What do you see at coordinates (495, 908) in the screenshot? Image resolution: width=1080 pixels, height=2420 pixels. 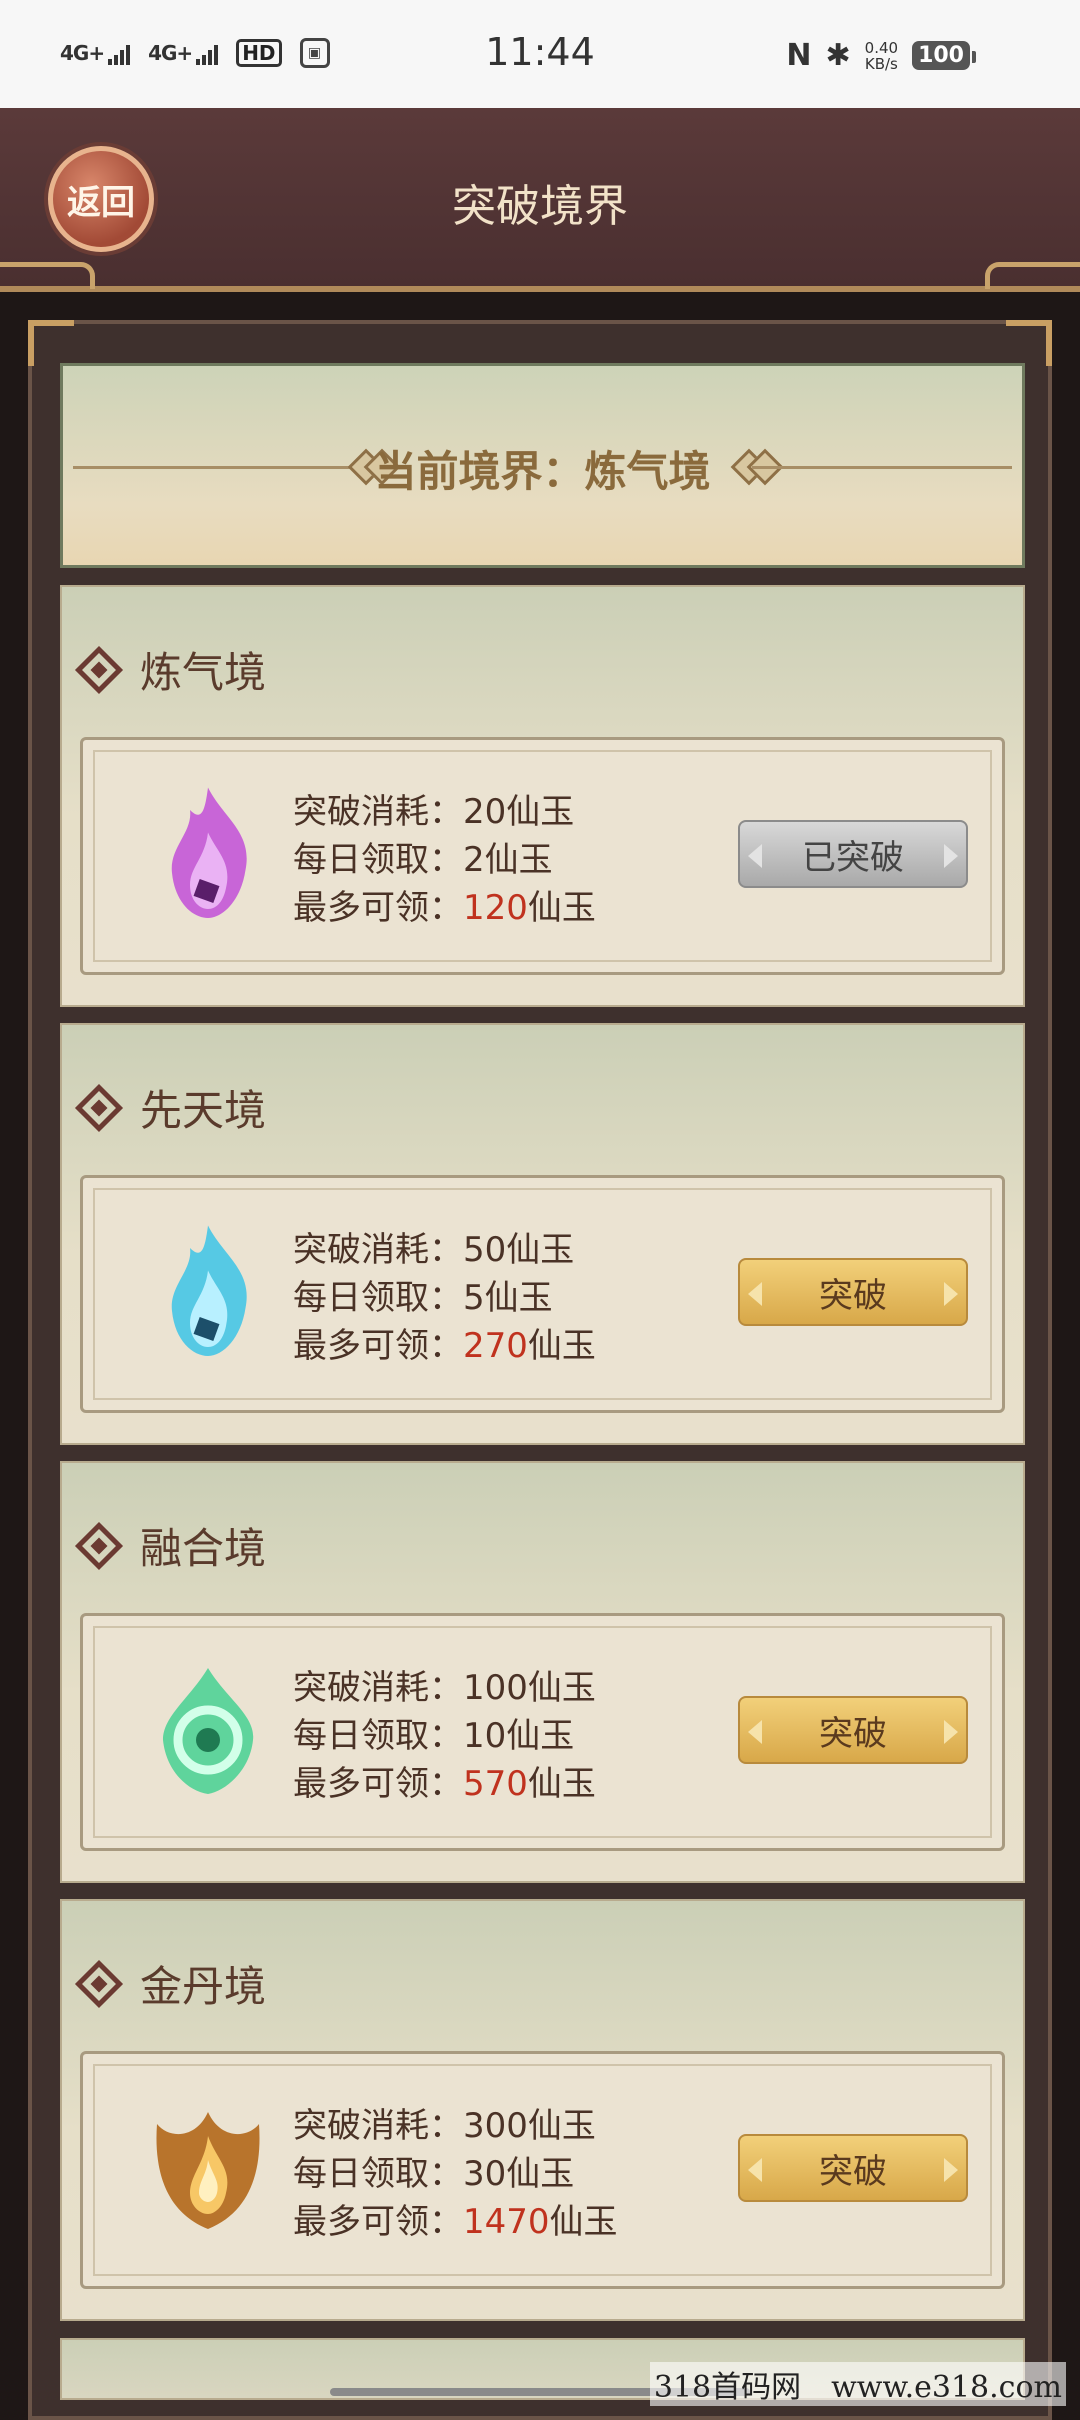 I see `realm-max-value: 120` at bounding box center [495, 908].